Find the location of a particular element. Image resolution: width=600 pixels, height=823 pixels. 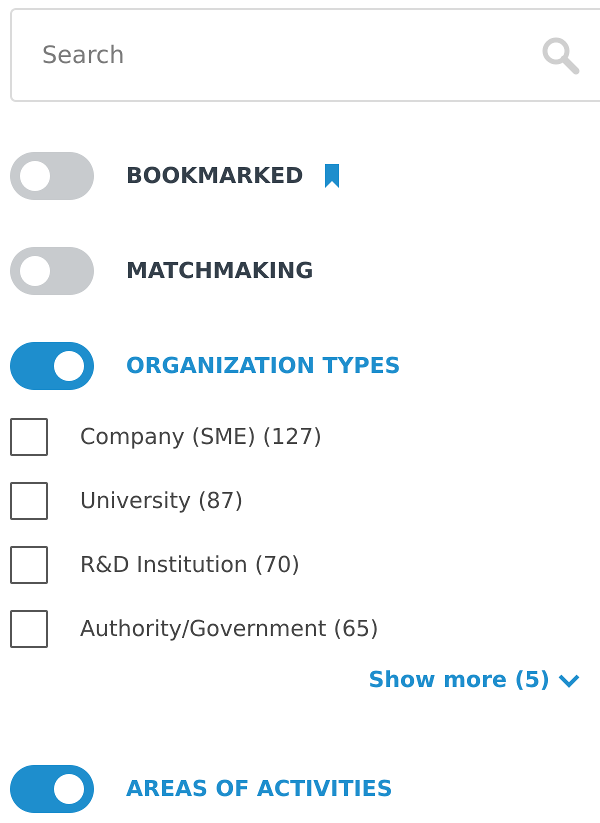

show-more-link: Show more (5) is located at coordinates (474, 680).